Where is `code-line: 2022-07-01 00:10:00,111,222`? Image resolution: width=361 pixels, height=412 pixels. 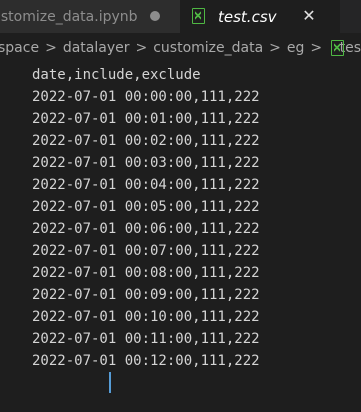 code-line: 2022-07-01 00:10:00,111,222 is located at coordinates (146, 317).